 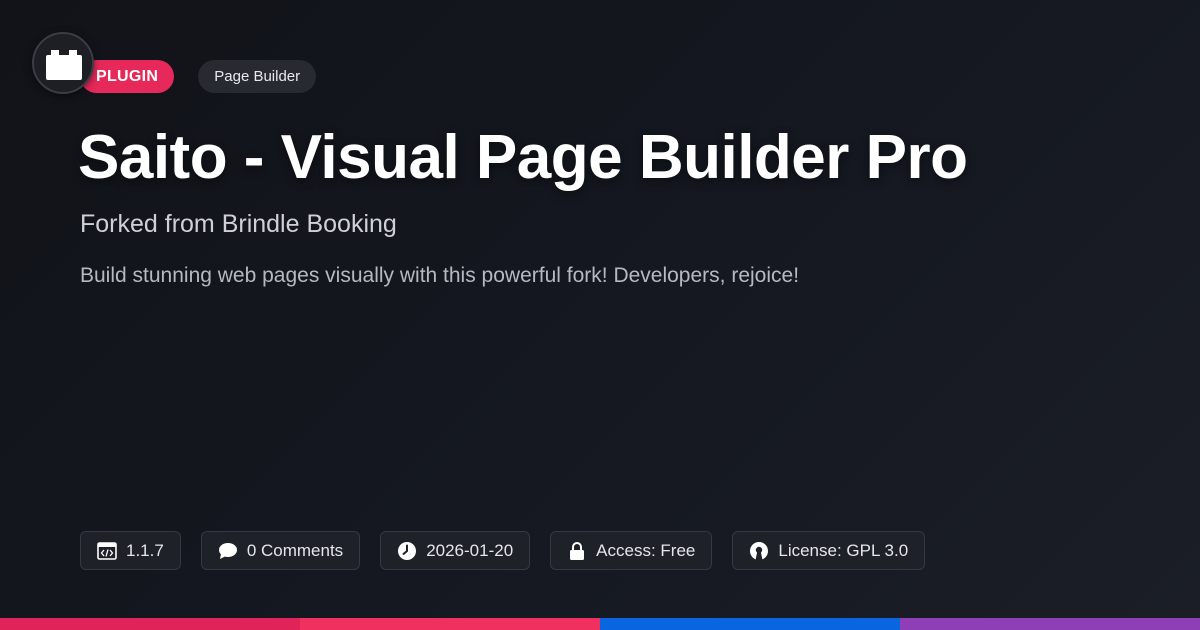 I want to click on lock-icon, so click(x=577, y=551).